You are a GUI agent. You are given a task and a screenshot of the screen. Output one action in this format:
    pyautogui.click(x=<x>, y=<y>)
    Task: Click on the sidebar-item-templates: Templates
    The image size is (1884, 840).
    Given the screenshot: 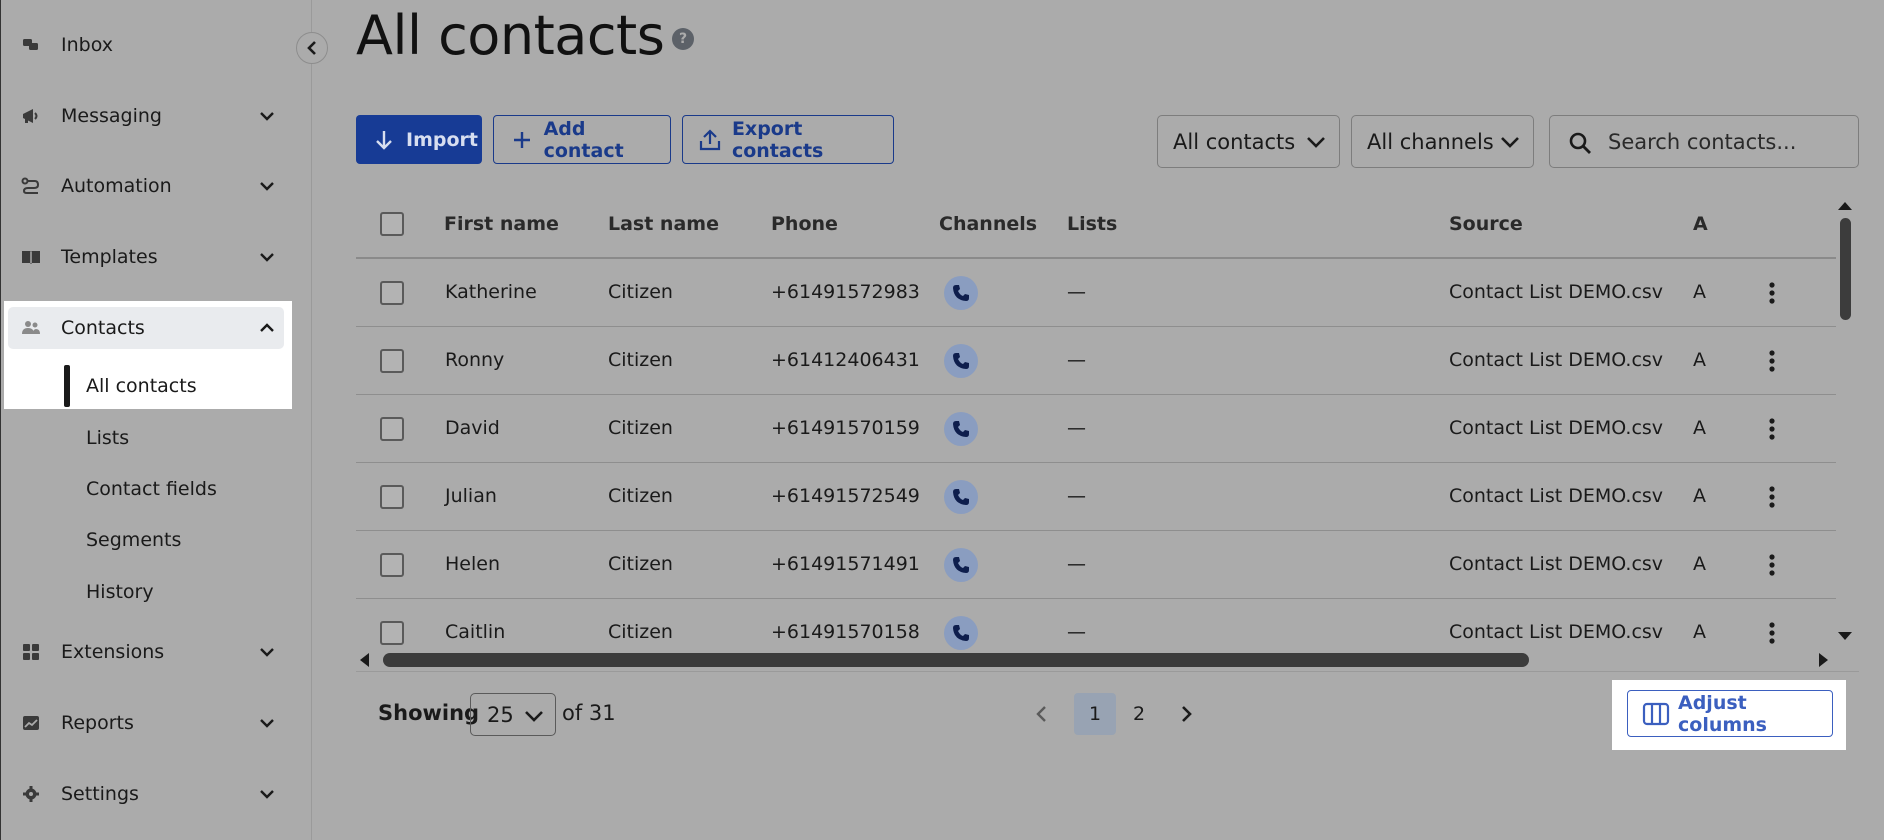 What is the action you would take?
    pyautogui.click(x=145, y=257)
    